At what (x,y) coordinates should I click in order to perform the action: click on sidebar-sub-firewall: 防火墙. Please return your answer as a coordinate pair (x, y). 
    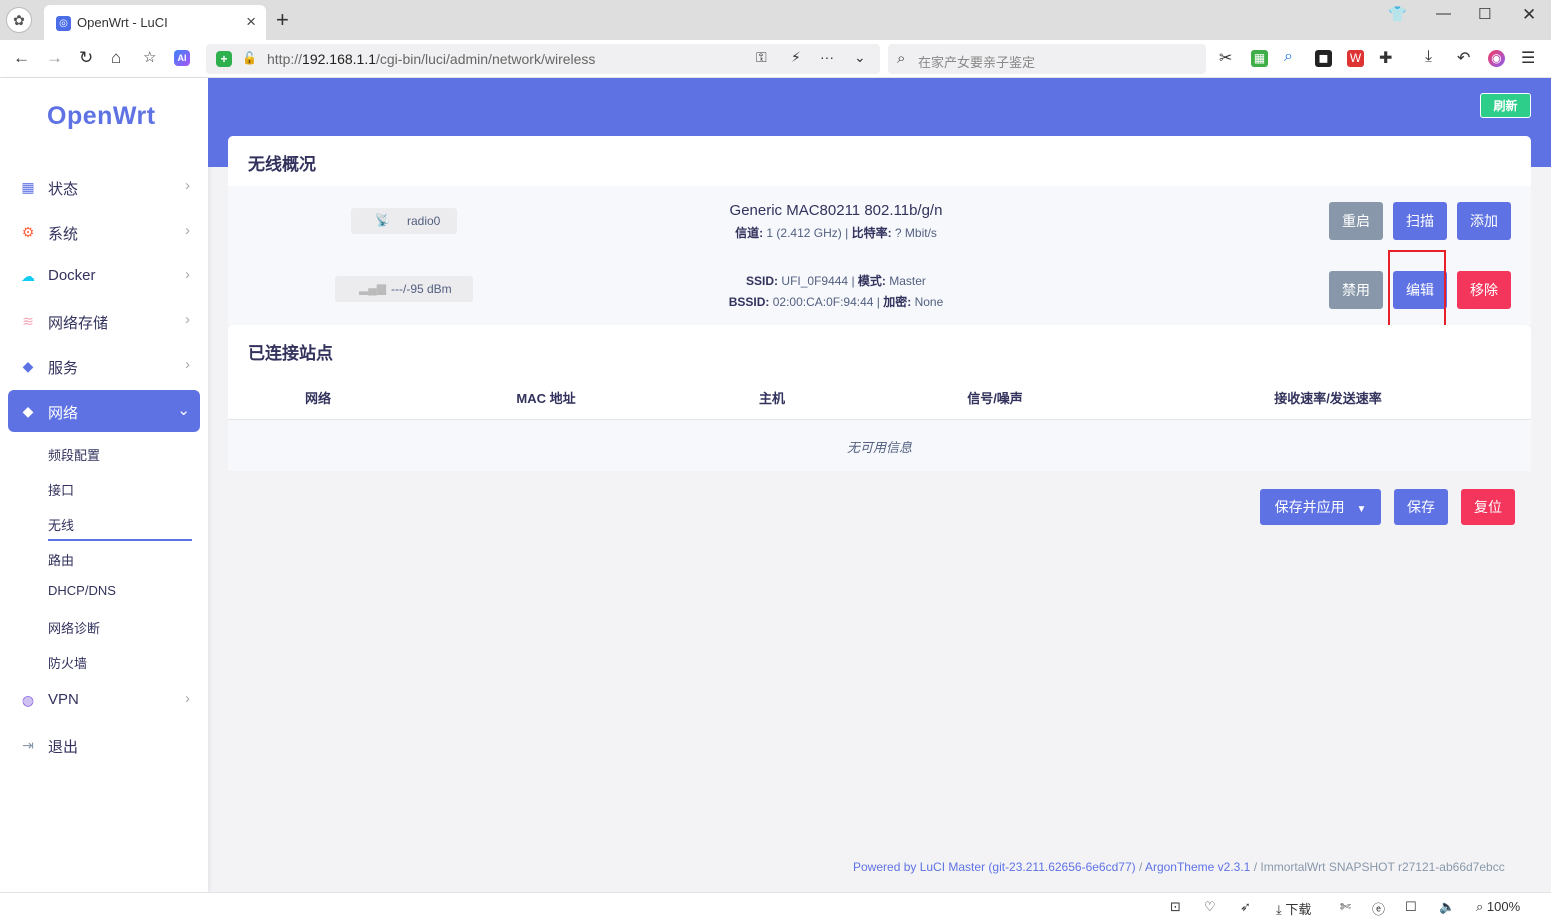
    Looking at the image, I should click on (67, 662).